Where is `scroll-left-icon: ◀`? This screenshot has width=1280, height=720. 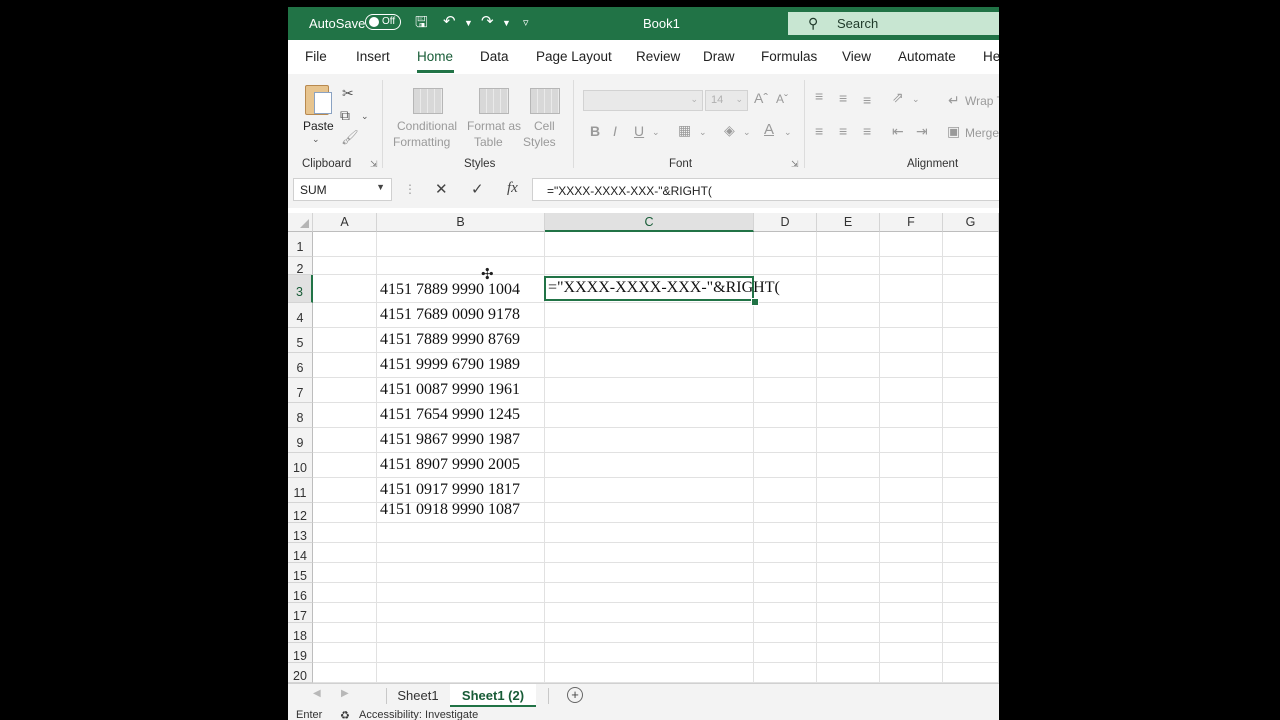
scroll-left-icon: ◀ is located at coordinates (317, 693).